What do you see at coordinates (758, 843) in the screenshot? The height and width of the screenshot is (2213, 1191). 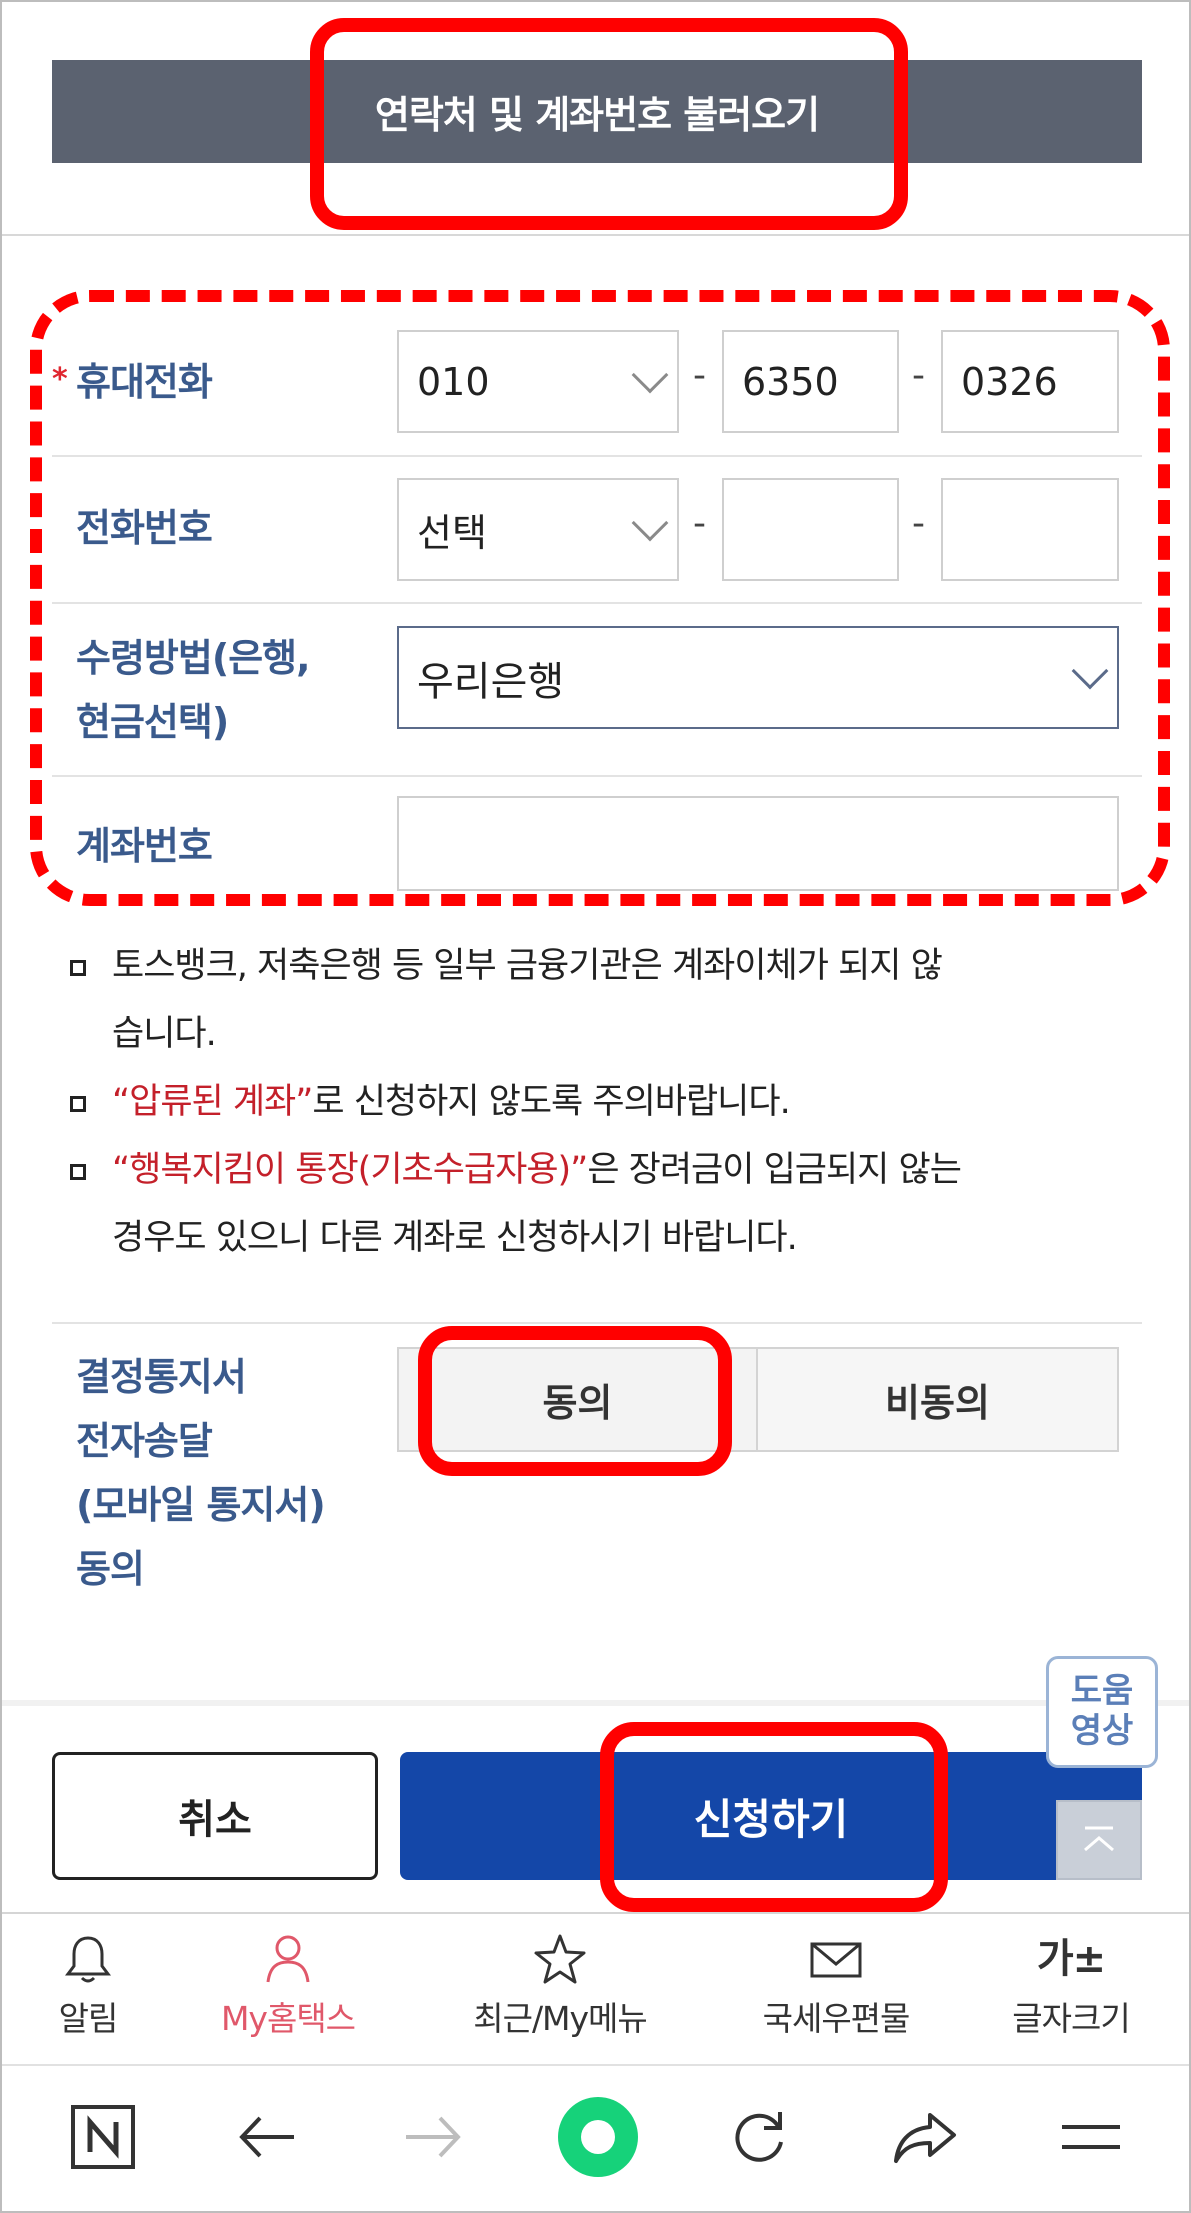 I see `account-number-input` at bounding box center [758, 843].